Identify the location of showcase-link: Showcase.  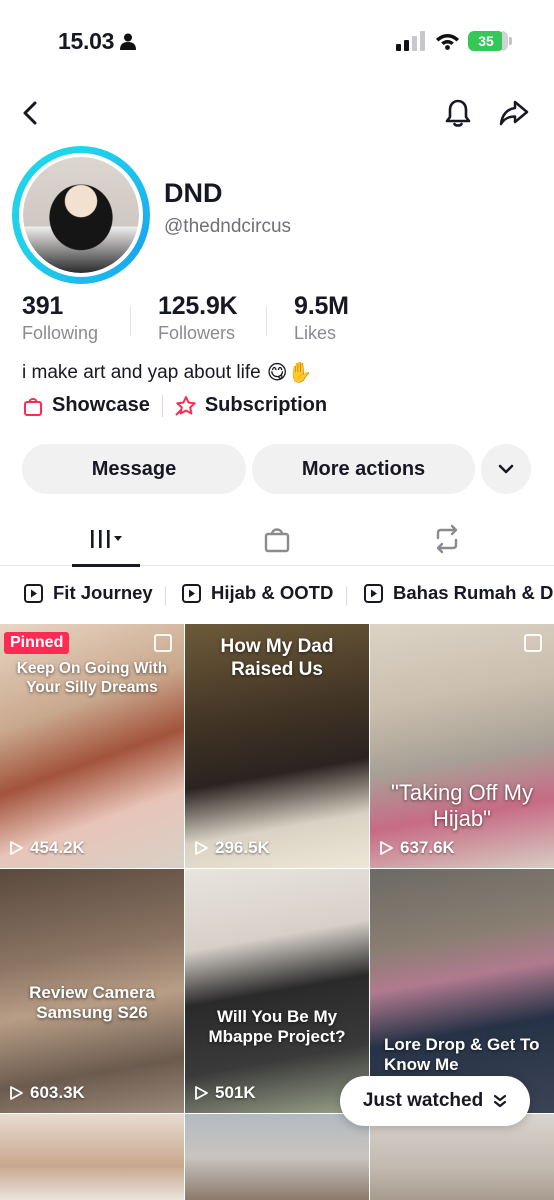
(86, 405).